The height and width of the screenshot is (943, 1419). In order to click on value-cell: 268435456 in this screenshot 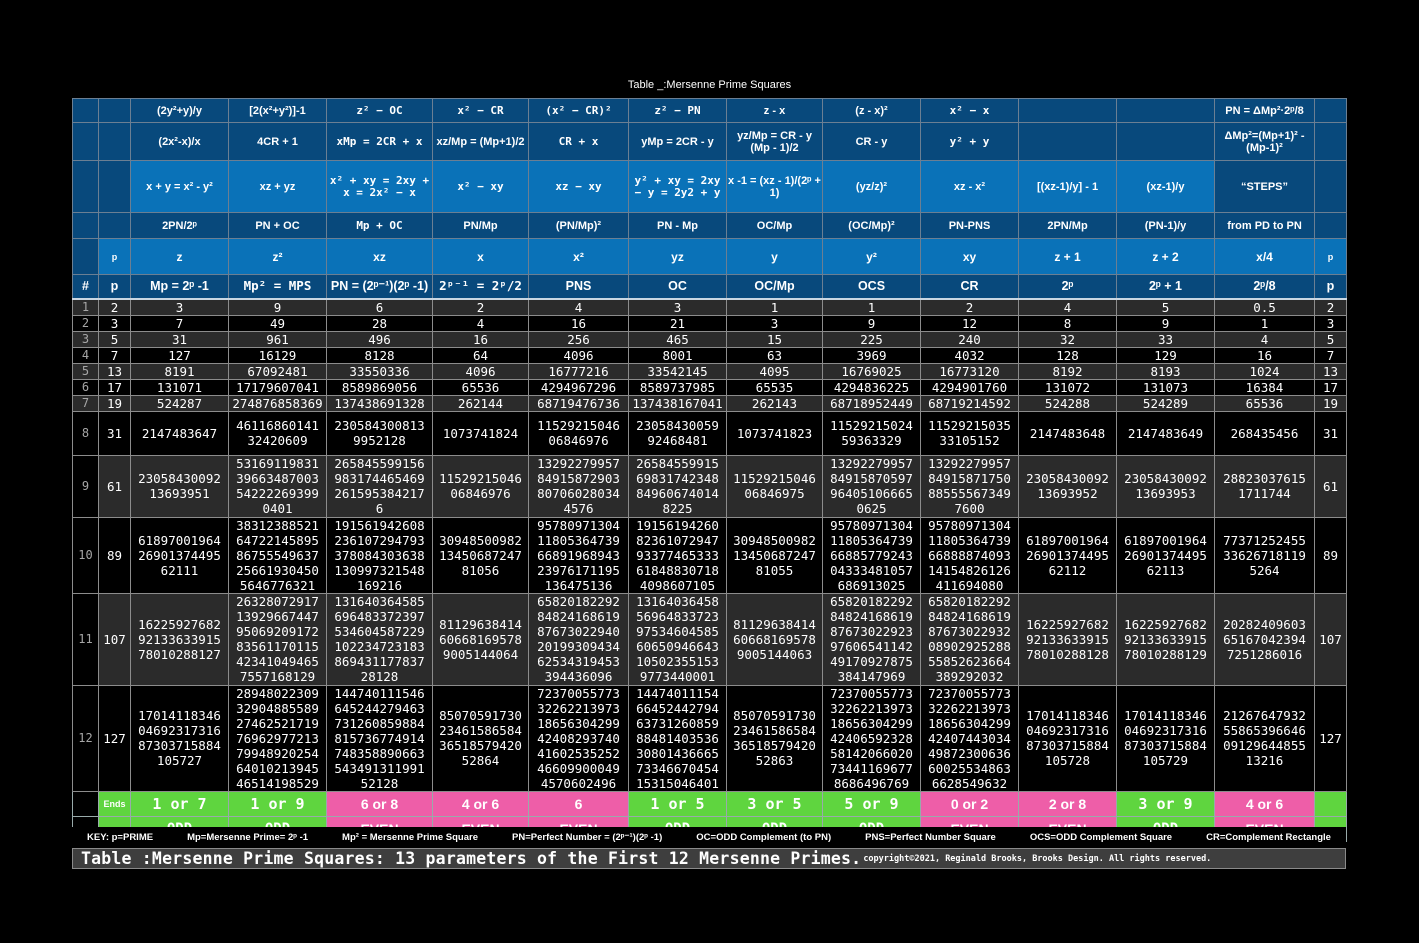, I will do `click(1264, 433)`.